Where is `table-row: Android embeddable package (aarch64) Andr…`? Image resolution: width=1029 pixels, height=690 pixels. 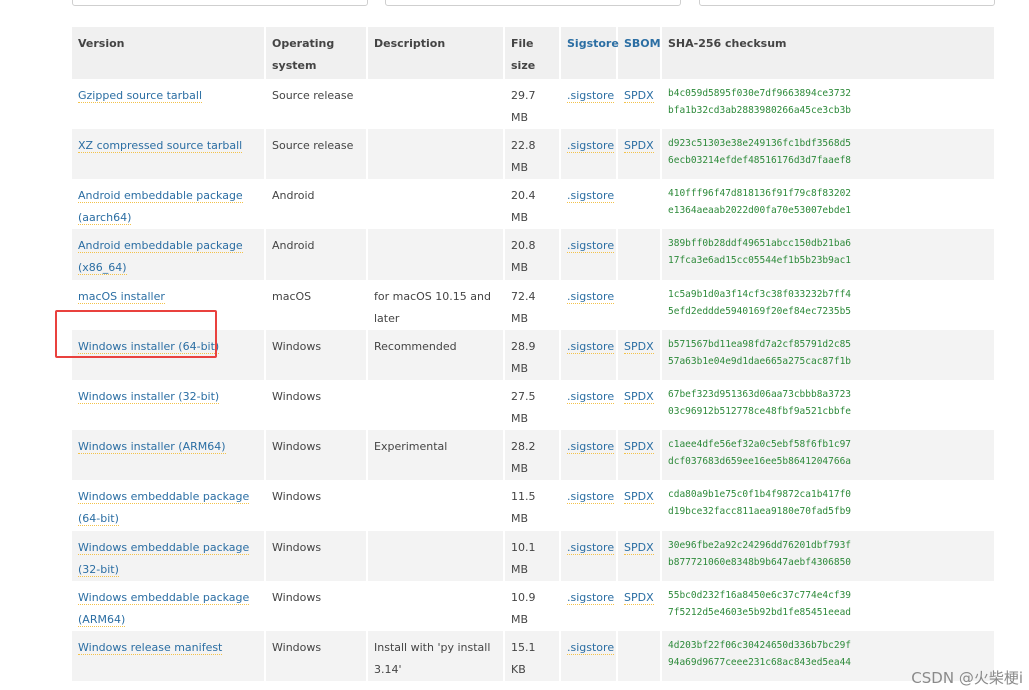
table-row: Android embeddable package (aarch64) Andr… is located at coordinates (533, 204).